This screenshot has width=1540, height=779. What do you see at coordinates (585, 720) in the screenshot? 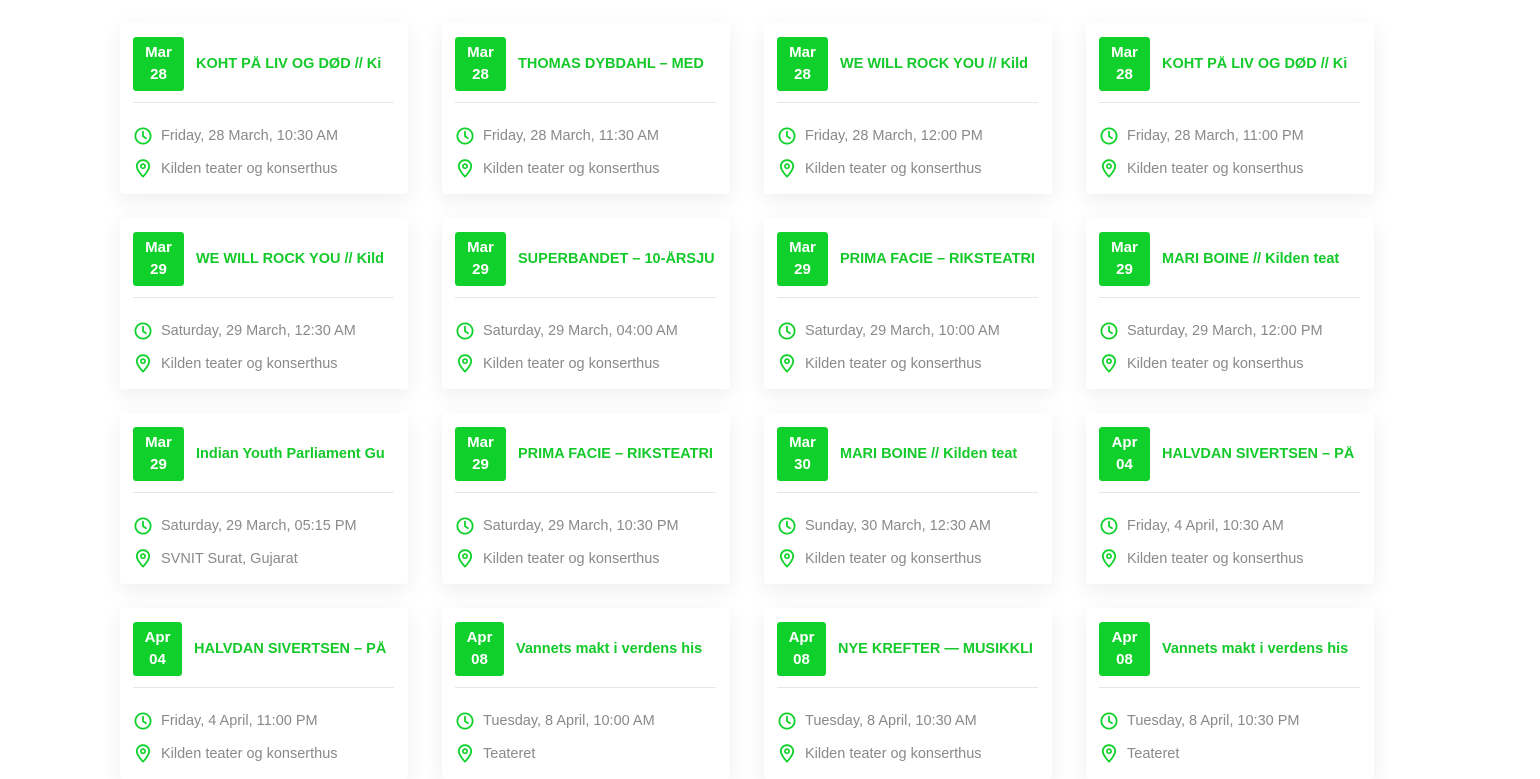
I see `event-time-row: Tuesday, 8 April, 10:00 AM` at bounding box center [585, 720].